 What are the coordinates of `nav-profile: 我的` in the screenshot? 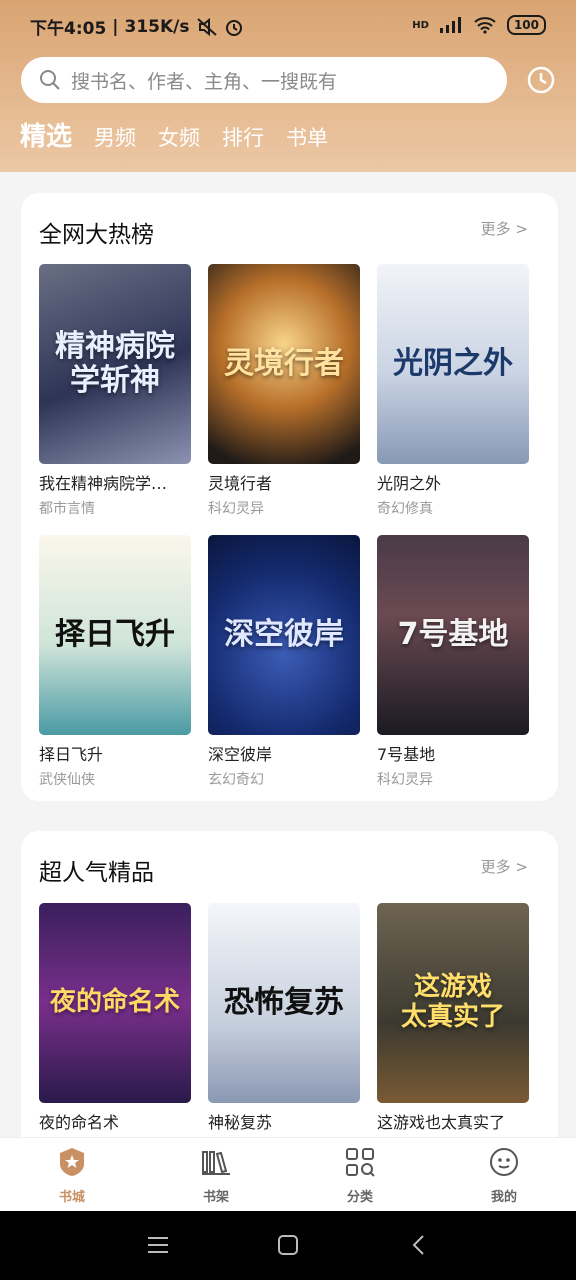 It's located at (504, 1175).